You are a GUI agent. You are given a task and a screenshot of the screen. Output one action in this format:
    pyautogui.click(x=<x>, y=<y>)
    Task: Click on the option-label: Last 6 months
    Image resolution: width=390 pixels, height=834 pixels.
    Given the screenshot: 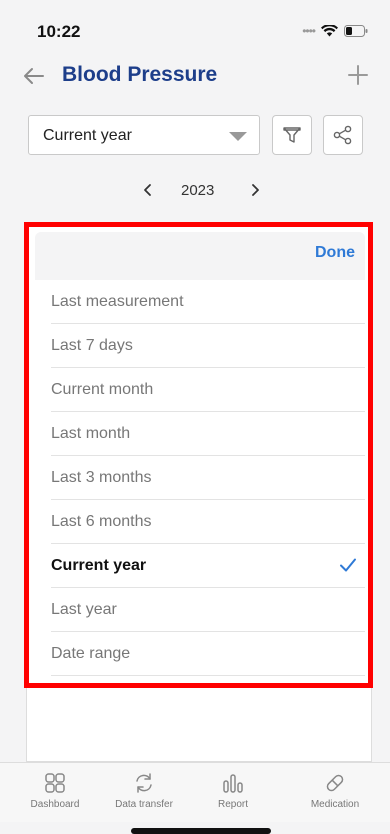 What is the action you would take?
    pyautogui.click(x=101, y=521)
    